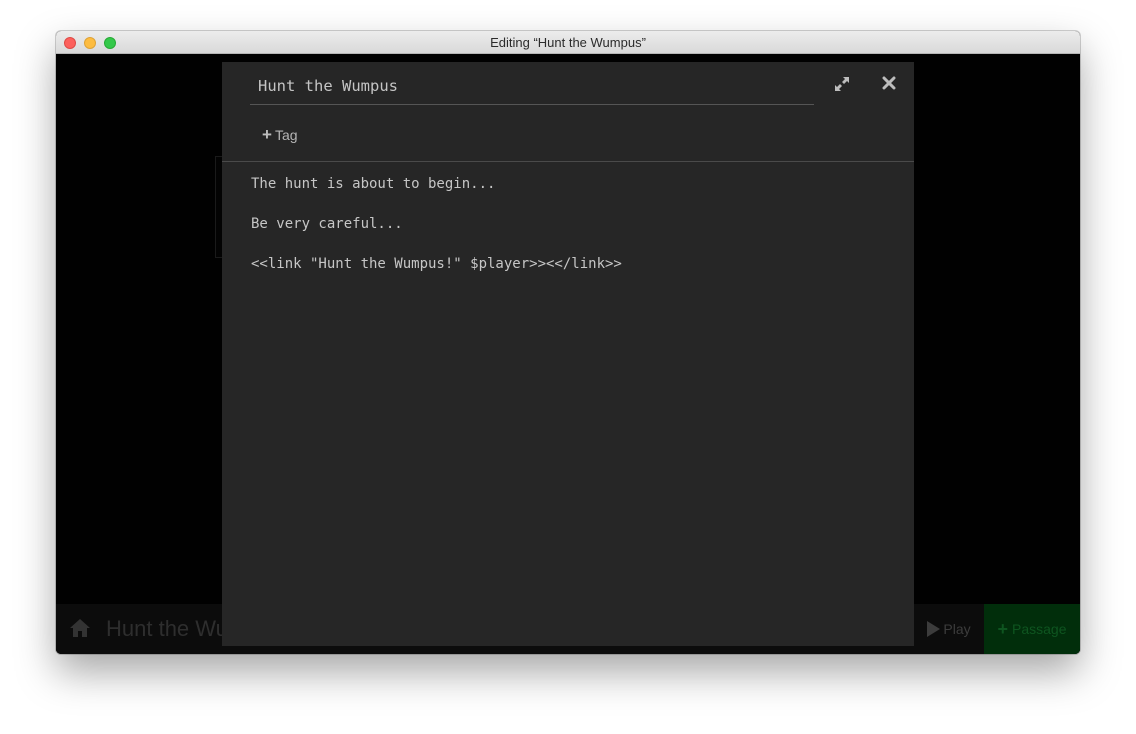 The height and width of the screenshot is (734, 1136). What do you see at coordinates (532, 87) in the screenshot?
I see `passage-name-input: Hunt the Wumpus` at bounding box center [532, 87].